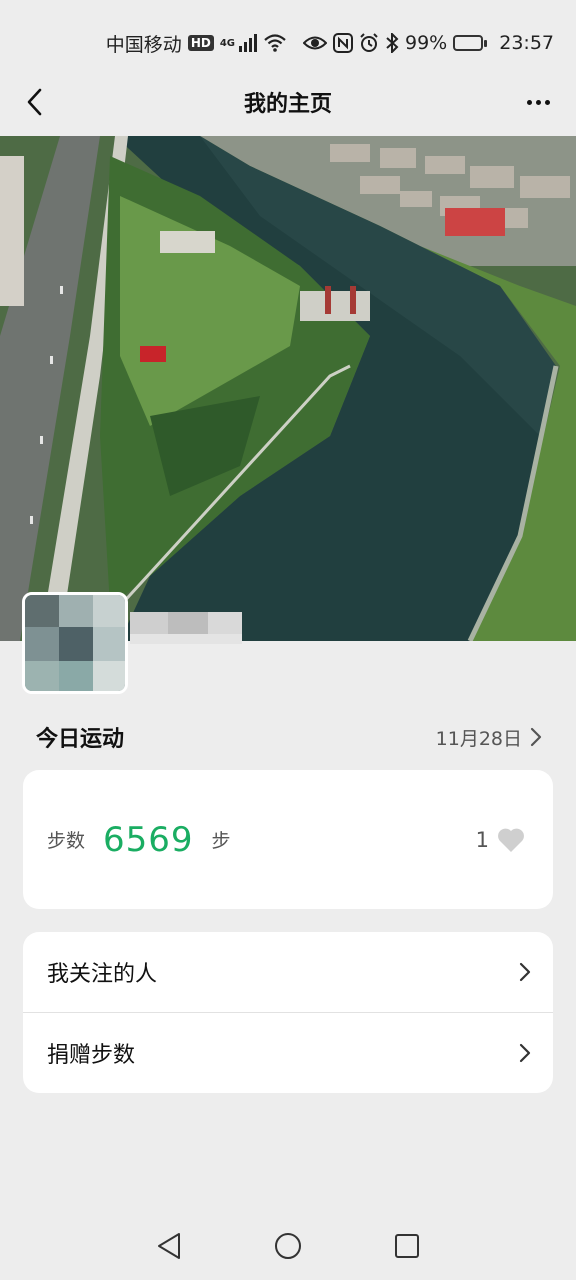 Image resolution: width=576 pixels, height=1280 pixels. Describe the element at coordinates (227, 43) in the screenshot. I see `network-type: 4G` at that location.